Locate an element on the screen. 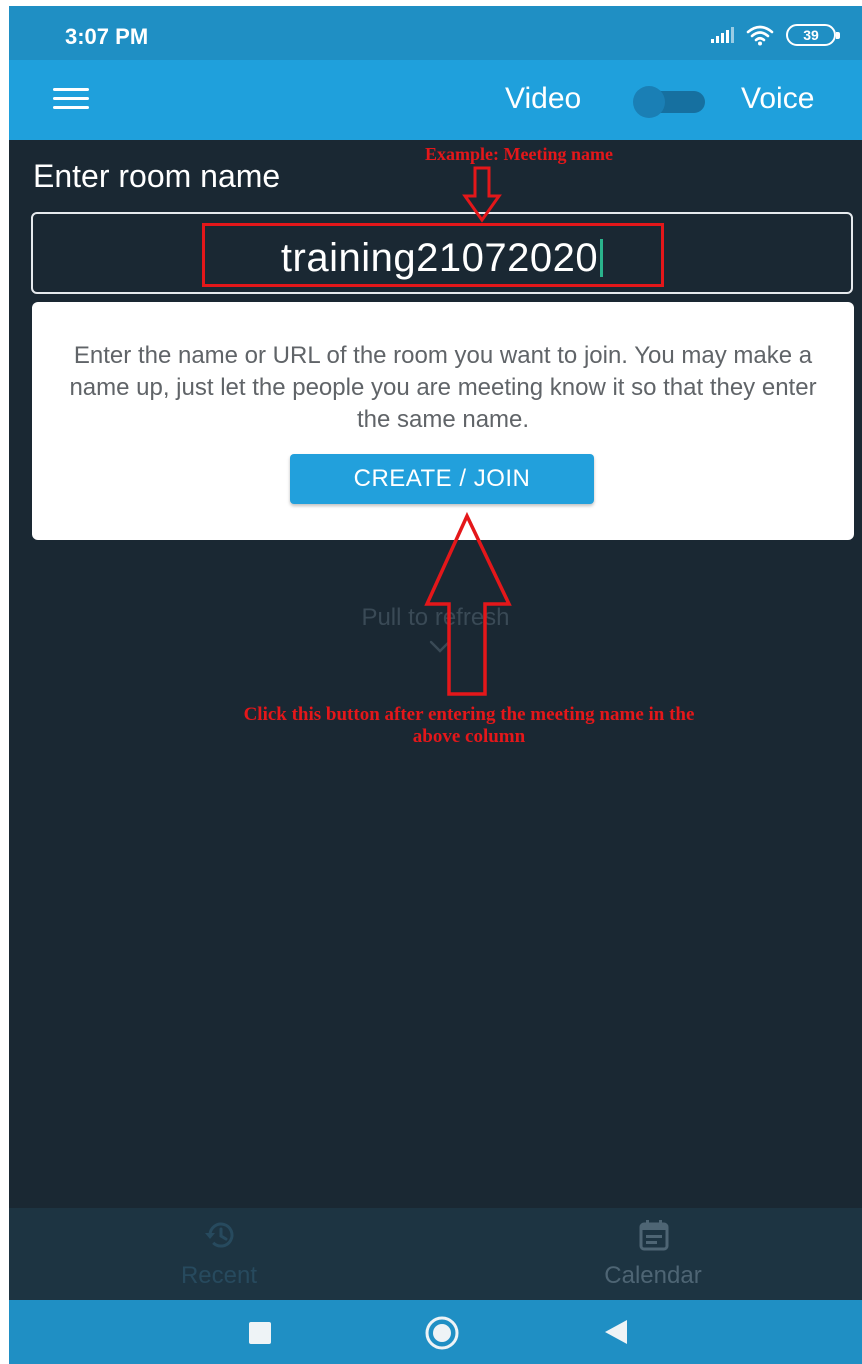 This screenshot has height=1364, width=862. back-triangle-icon is located at coordinates (616, 1332).